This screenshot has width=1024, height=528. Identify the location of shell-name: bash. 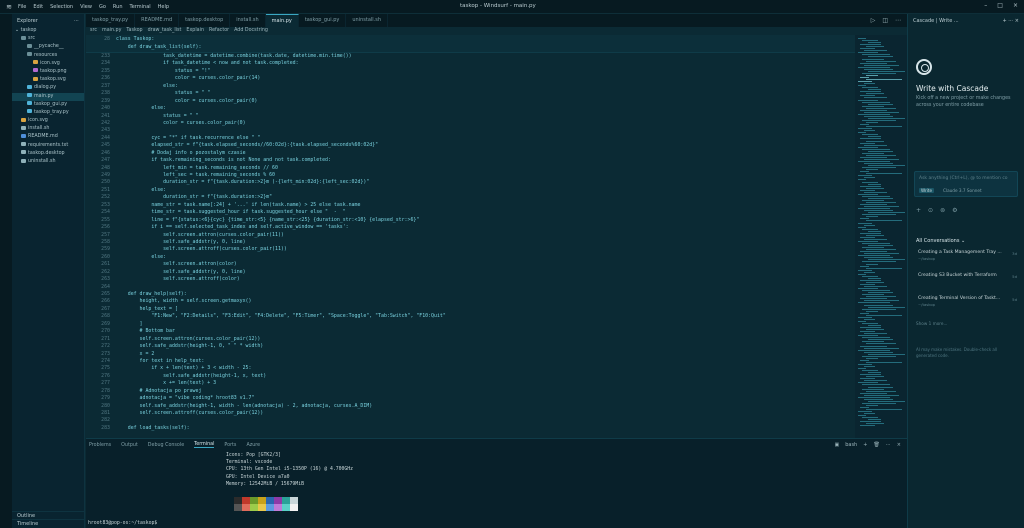
(851, 445).